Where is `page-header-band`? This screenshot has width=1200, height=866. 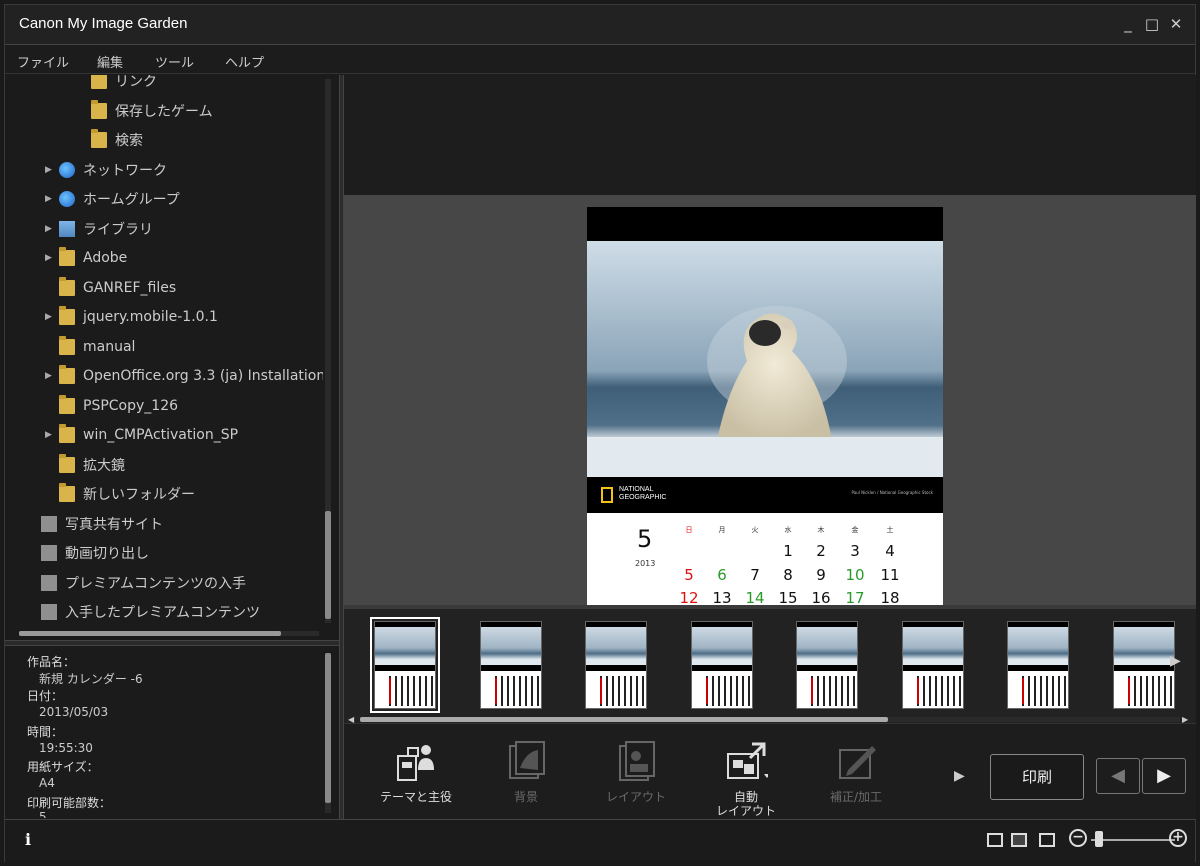
page-header-band is located at coordinates (765, 224).